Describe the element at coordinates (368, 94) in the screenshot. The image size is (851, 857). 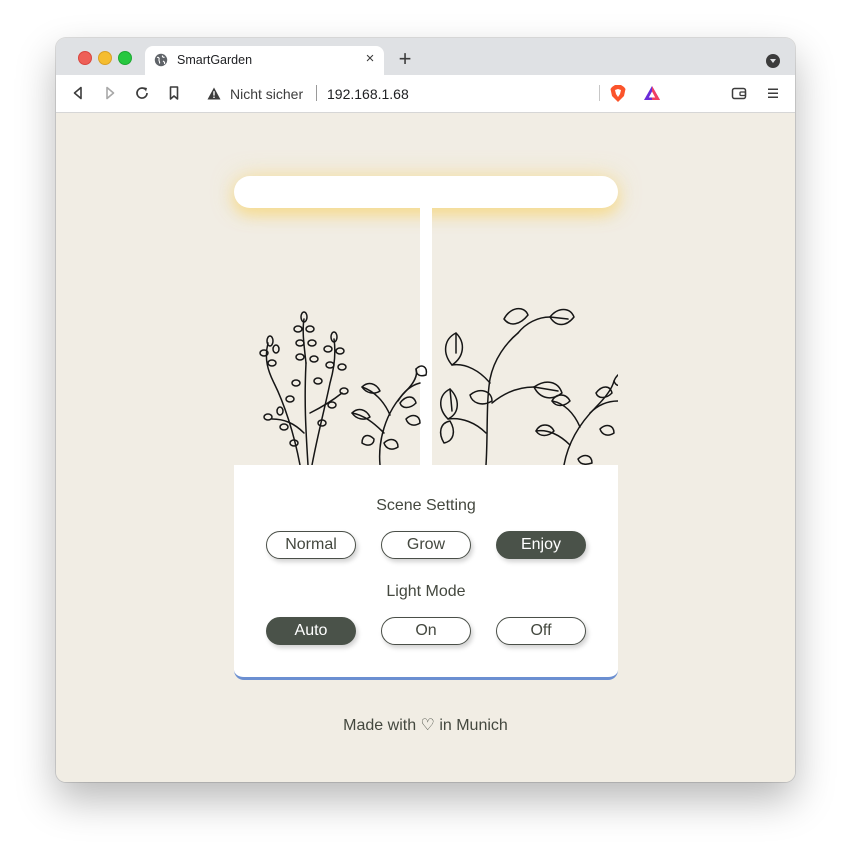
I see `url-text: 192.168.1.68` at that location.